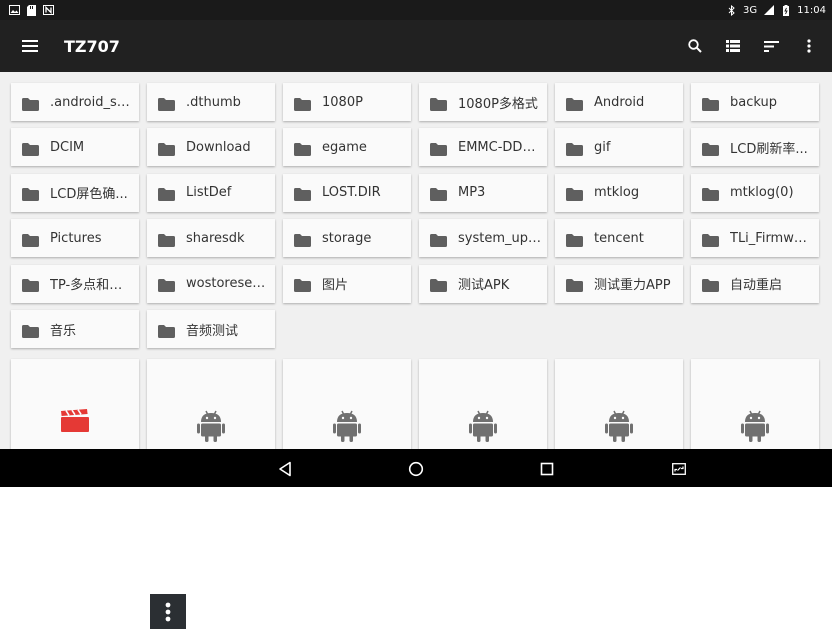 The width and height of the screenshot is (832, 629). I want to click on folder-item: 自动重启, so click(755, 283).